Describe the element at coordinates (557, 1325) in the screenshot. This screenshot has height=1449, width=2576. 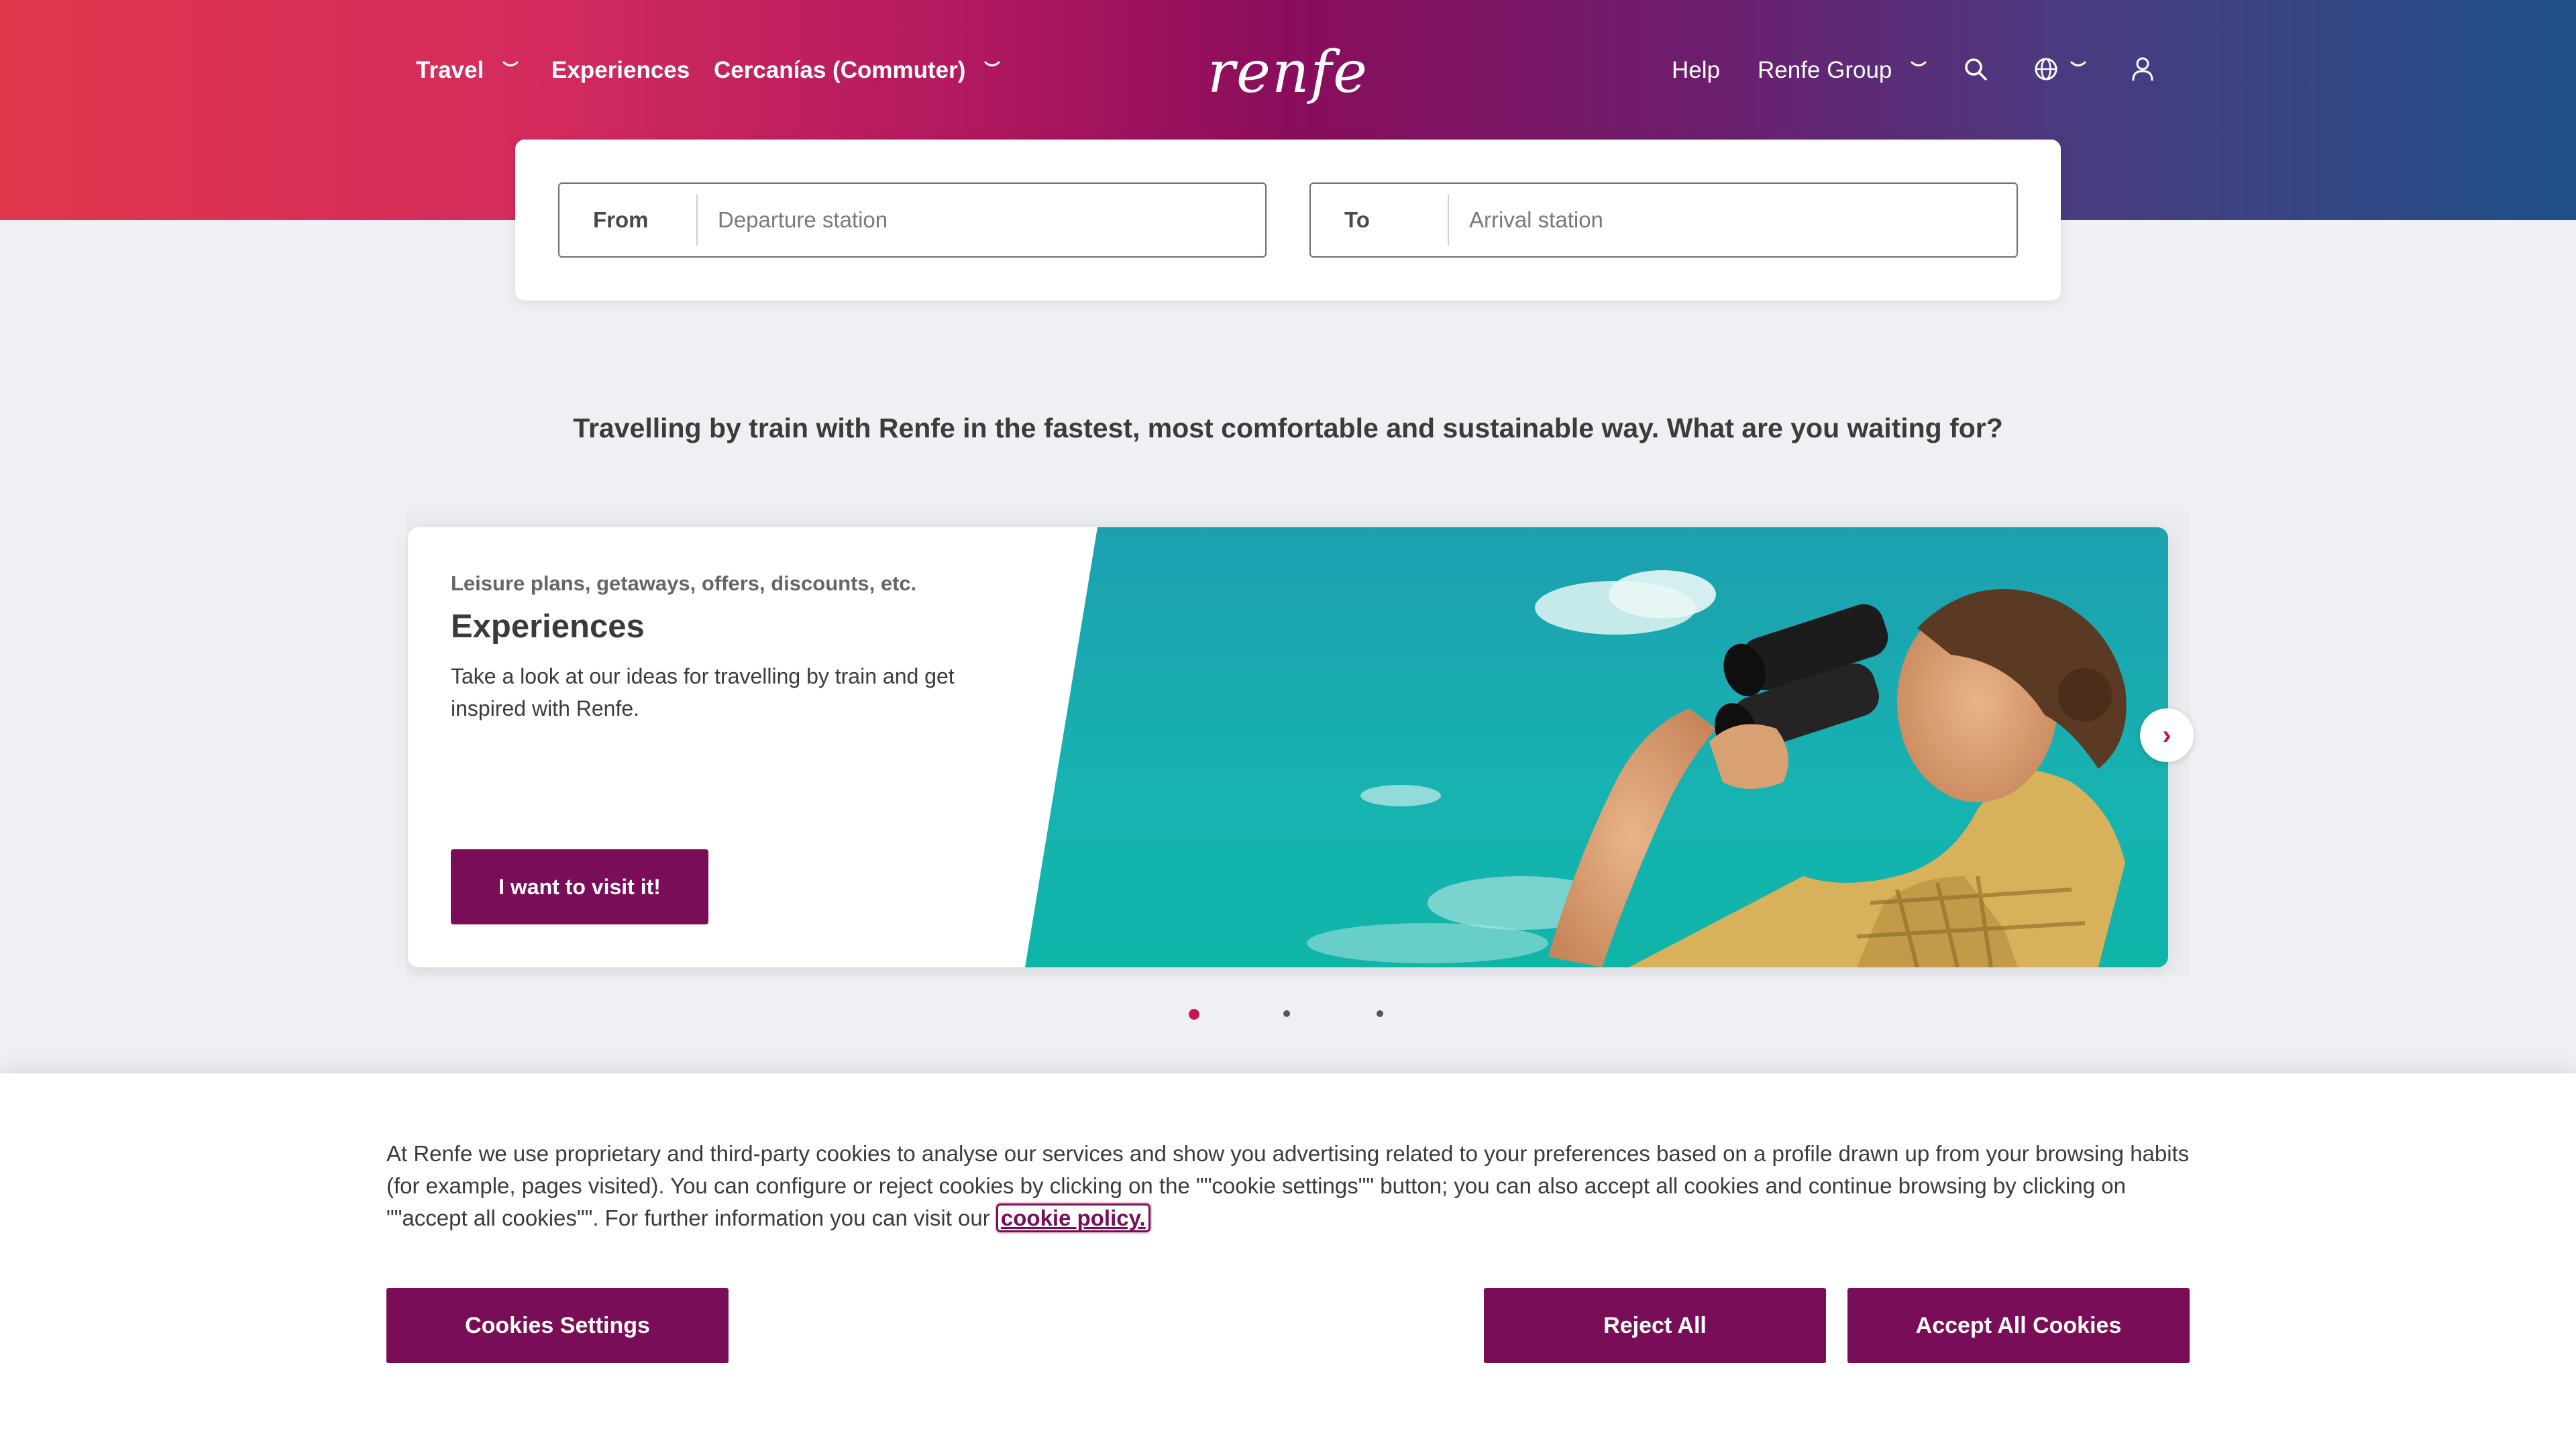
I see `cookies-settings-button: Cookies Settings` at that location.